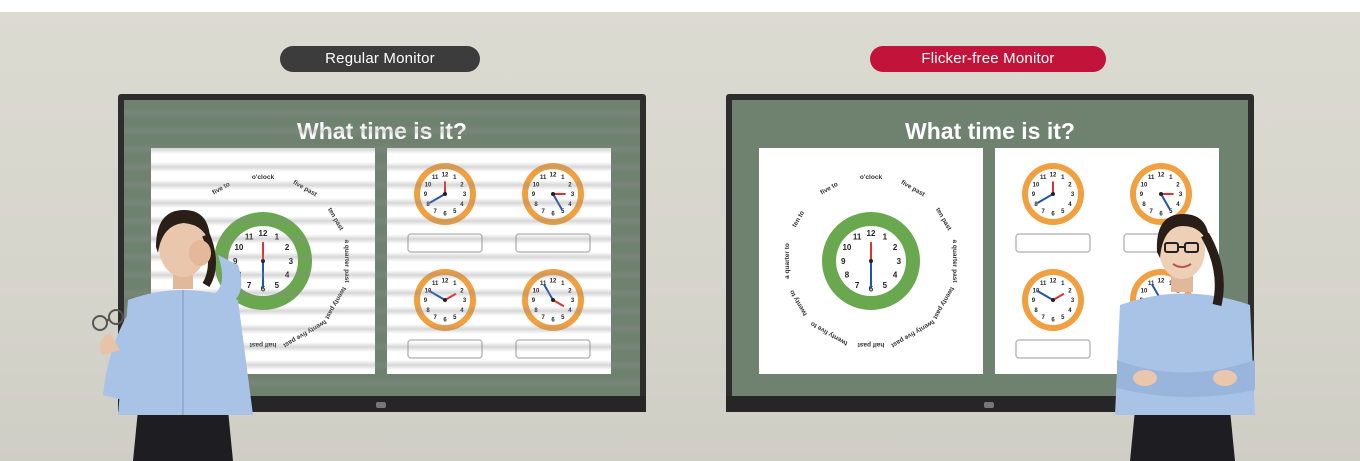 Image resolution: width=1360 pixels, height=461 pixels. Describe the element at coordinates (1185, 337) in the screenshot. I see `happy-woman-figure` at that location.